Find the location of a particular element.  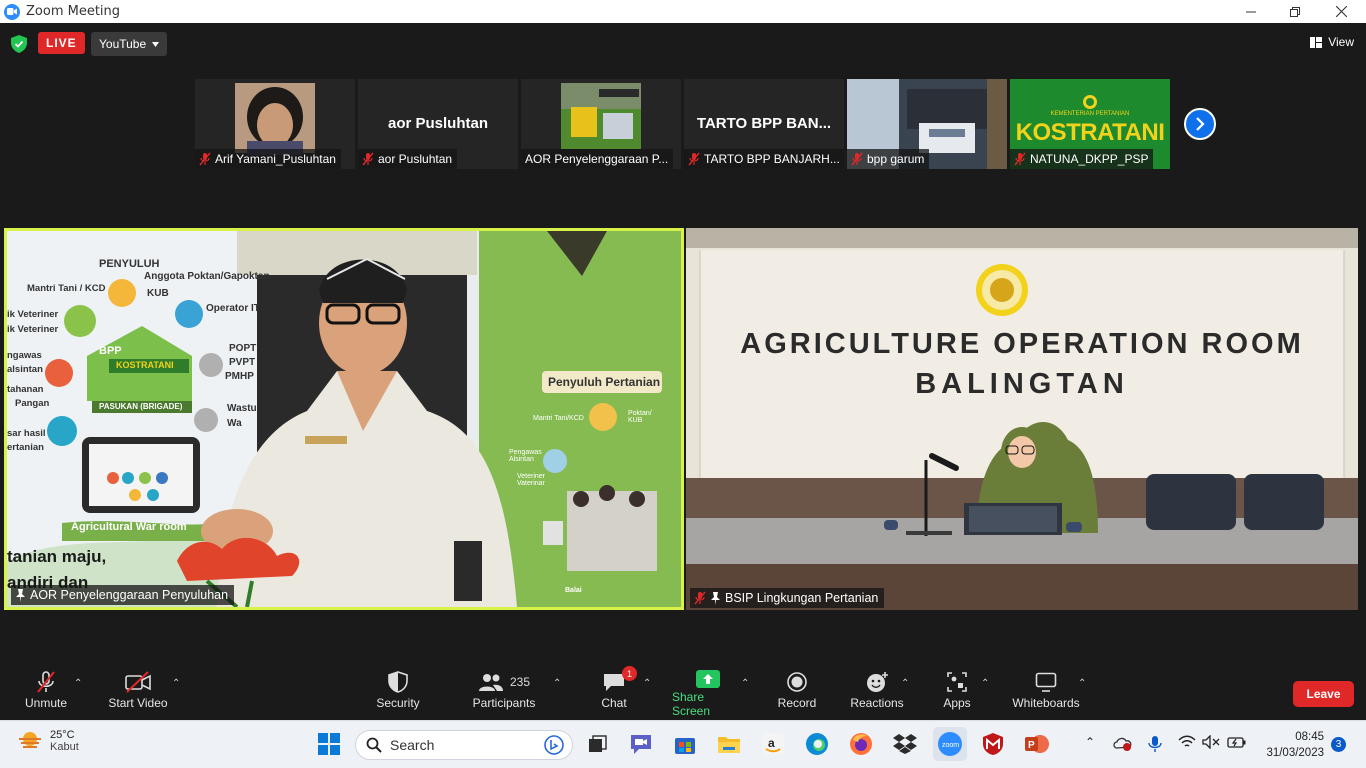

backdrop-brigade: PASUKAN (BRIGADE) is located at coordinates (141, 406).